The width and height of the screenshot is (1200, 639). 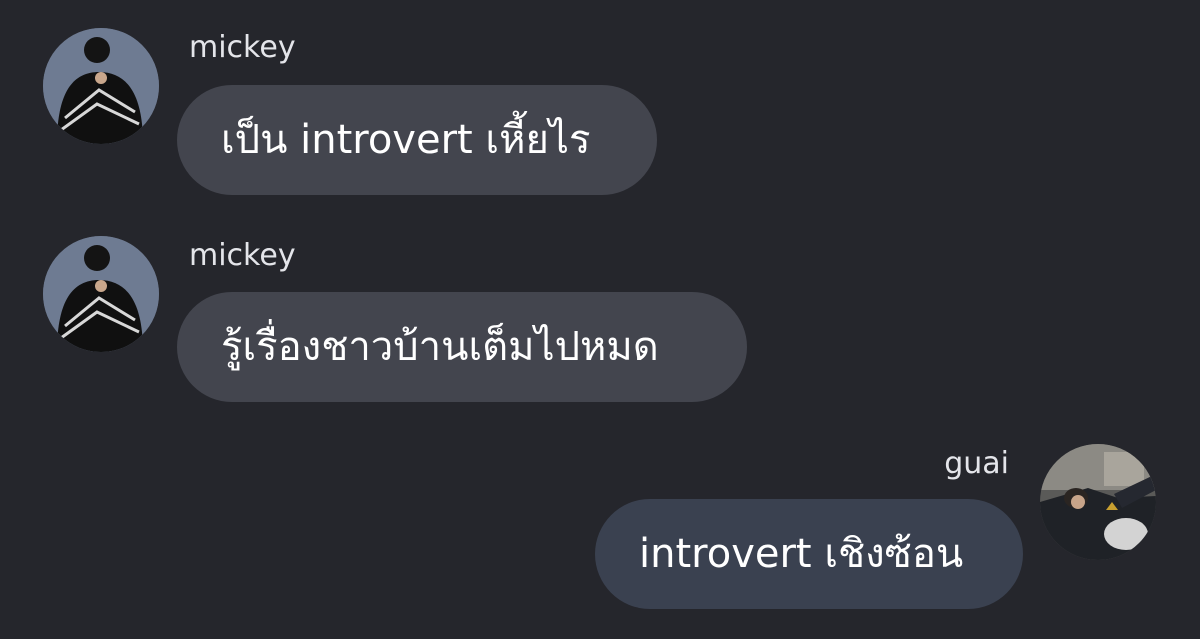 I want to click on person-photo-icon, so click(x=1098, y=502).